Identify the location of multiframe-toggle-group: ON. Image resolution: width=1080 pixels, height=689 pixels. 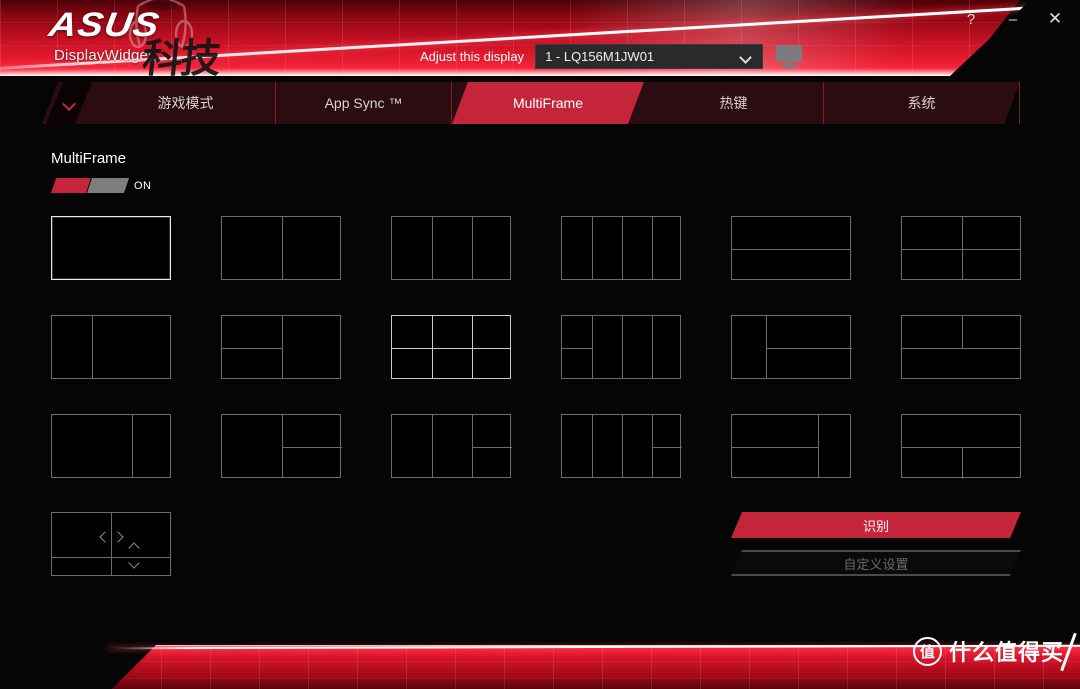
(101, 185).